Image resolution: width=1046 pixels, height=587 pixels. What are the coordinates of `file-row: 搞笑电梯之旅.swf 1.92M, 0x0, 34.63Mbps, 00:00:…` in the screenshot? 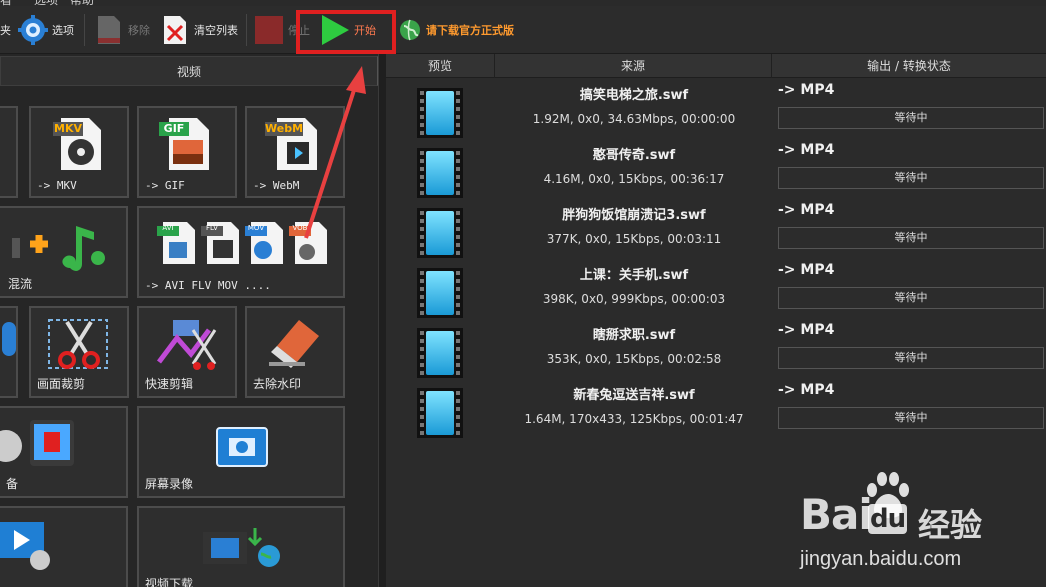 It's located at (716, 110).